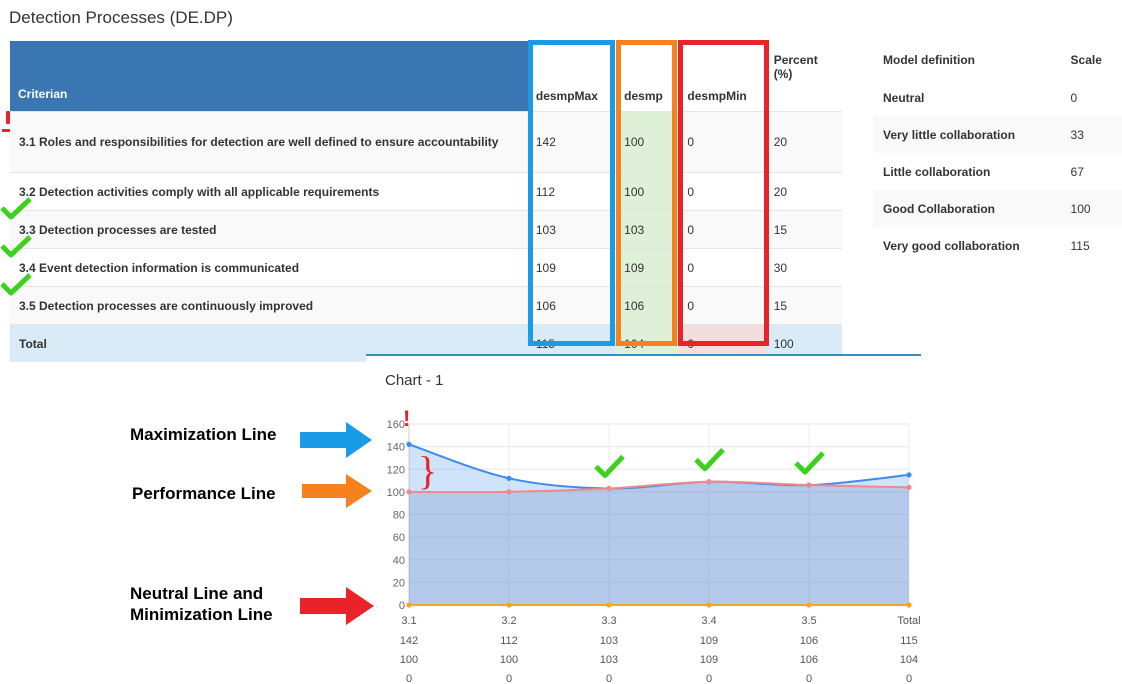 This screenshot has height=684, width=1122. I want to click on perf-cell: 109, so click(648, 267).